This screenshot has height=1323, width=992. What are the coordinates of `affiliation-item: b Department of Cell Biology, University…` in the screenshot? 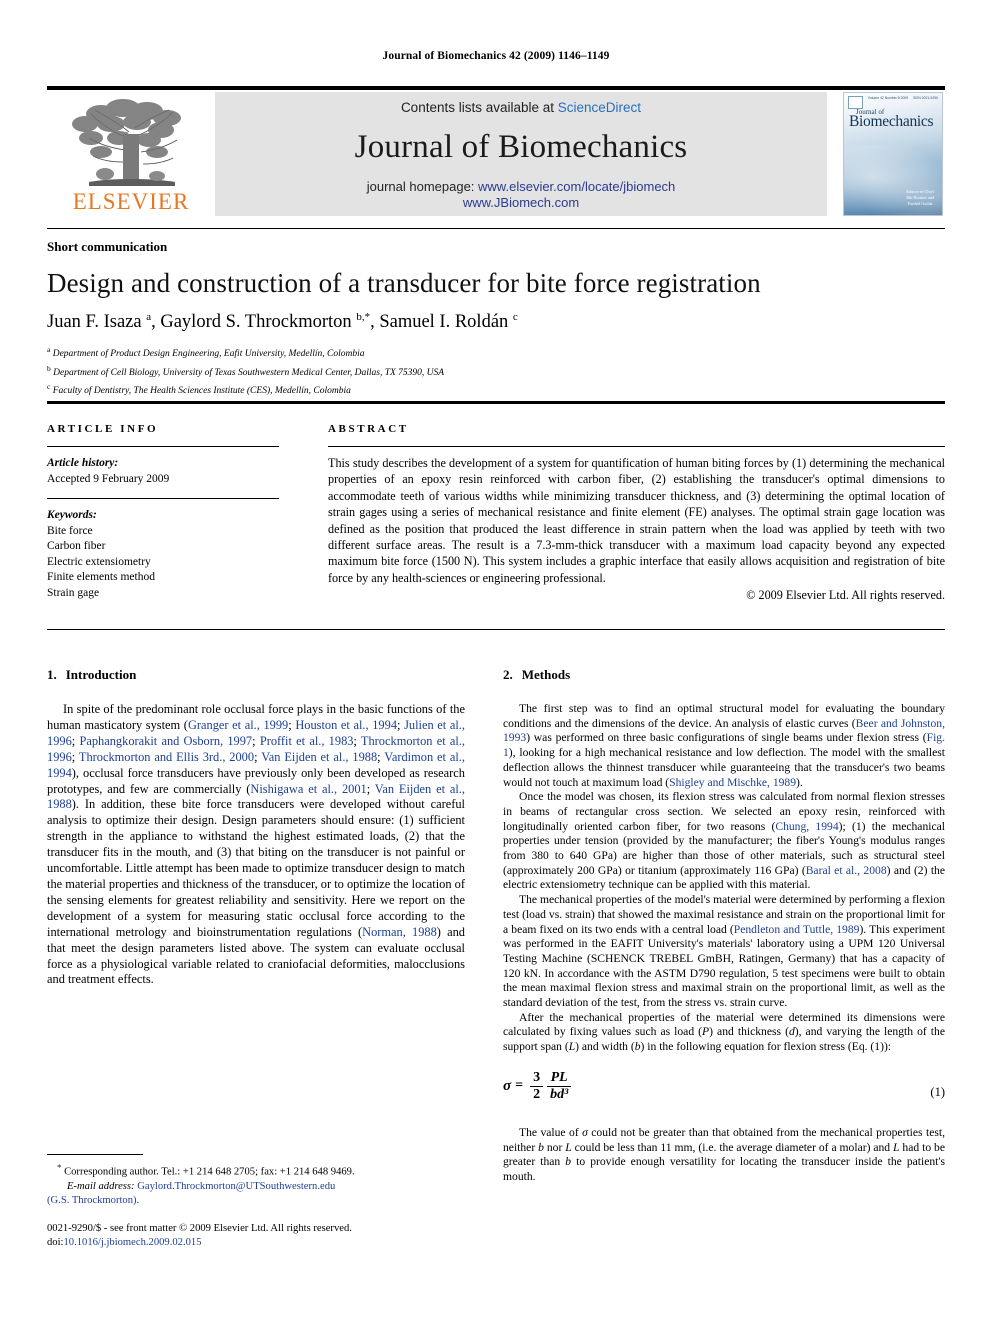 It's located at (246, 370).